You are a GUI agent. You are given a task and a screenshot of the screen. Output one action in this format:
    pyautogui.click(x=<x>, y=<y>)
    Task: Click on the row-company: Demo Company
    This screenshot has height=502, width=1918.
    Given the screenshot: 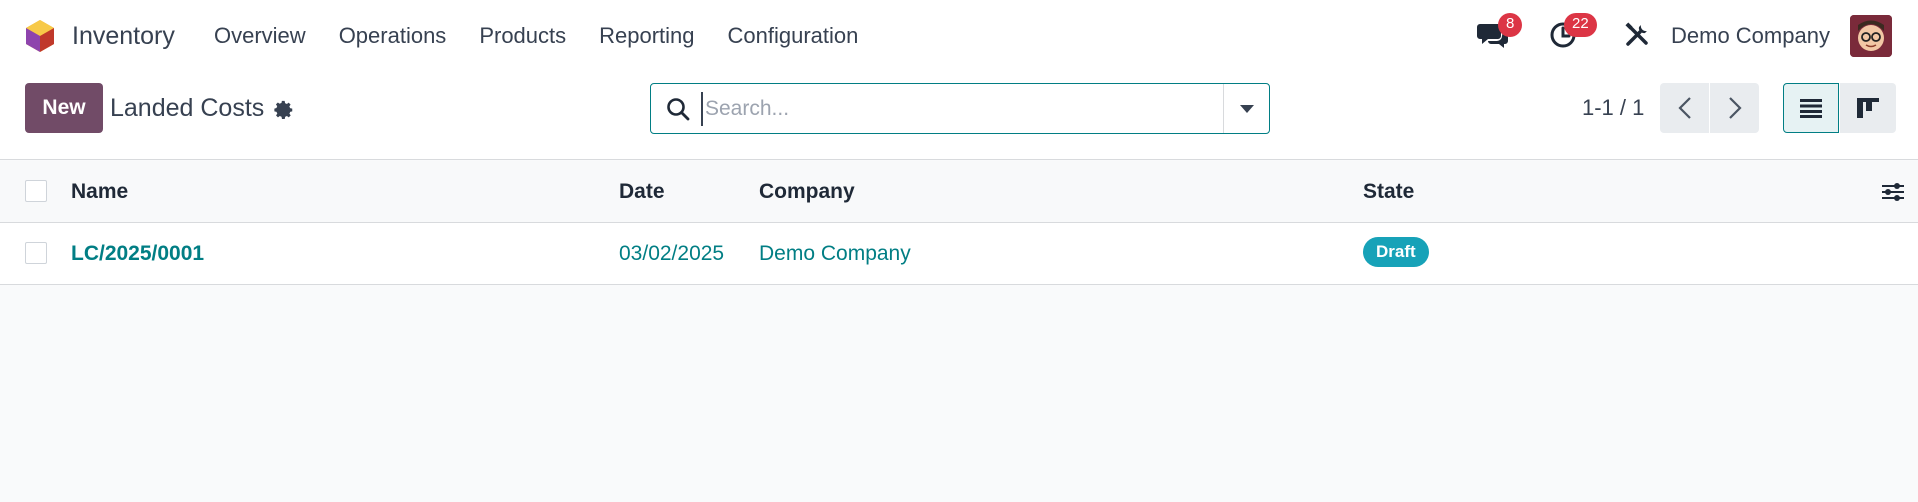 What is the action you would take?
    pyautogui.click(x=835, y=254)
    